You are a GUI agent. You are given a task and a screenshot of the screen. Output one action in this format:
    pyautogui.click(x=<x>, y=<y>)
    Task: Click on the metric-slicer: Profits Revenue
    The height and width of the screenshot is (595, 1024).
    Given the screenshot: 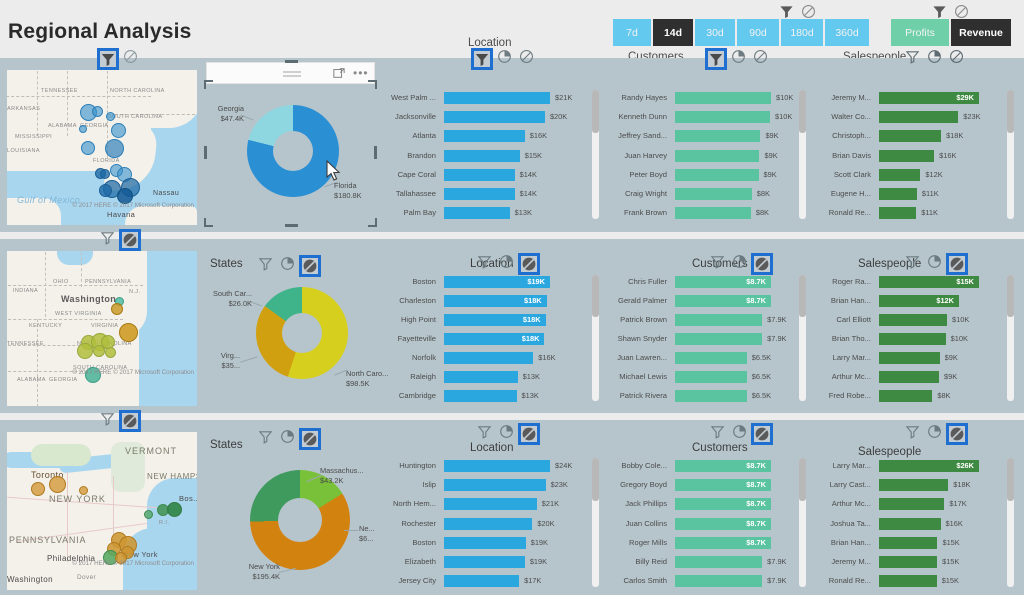 What is the action you would take?
    pyautogui.click(x=951, y=32)
    